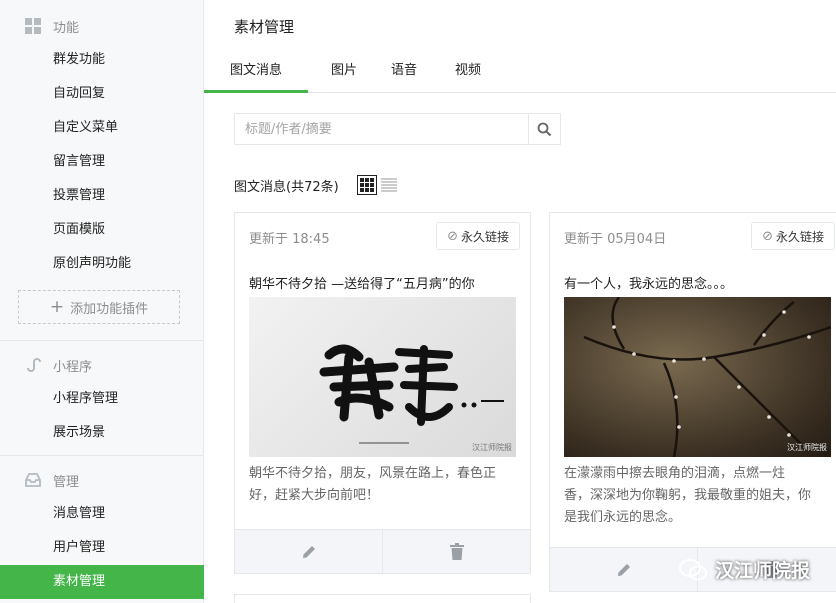 The height and width of the screenshot is (603, 836). Describe the element at coordinates (623, 517) in the screenshot. I see `article-desc-line: 是我们永远的思念。` at that location.